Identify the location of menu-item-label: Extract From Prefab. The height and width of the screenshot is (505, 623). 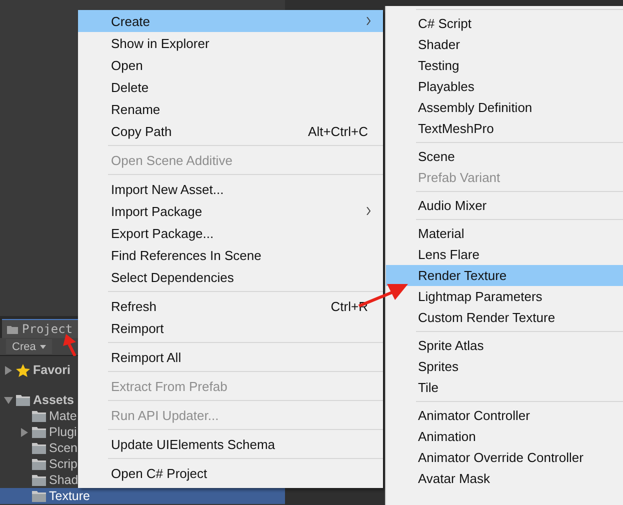
(169, 386).